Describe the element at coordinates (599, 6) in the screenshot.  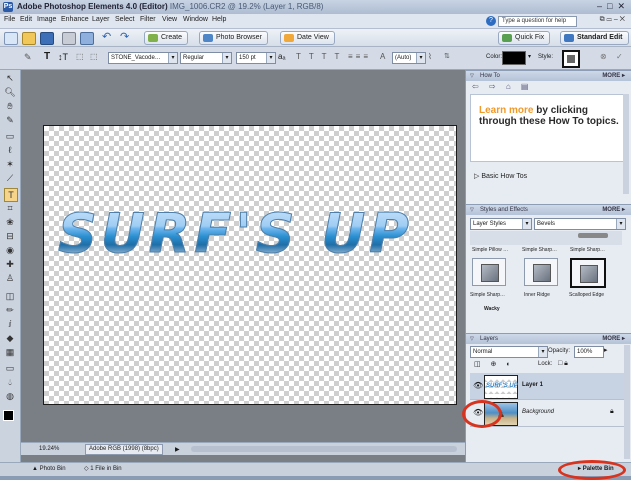
I see `minimize-icon: –` at that location.